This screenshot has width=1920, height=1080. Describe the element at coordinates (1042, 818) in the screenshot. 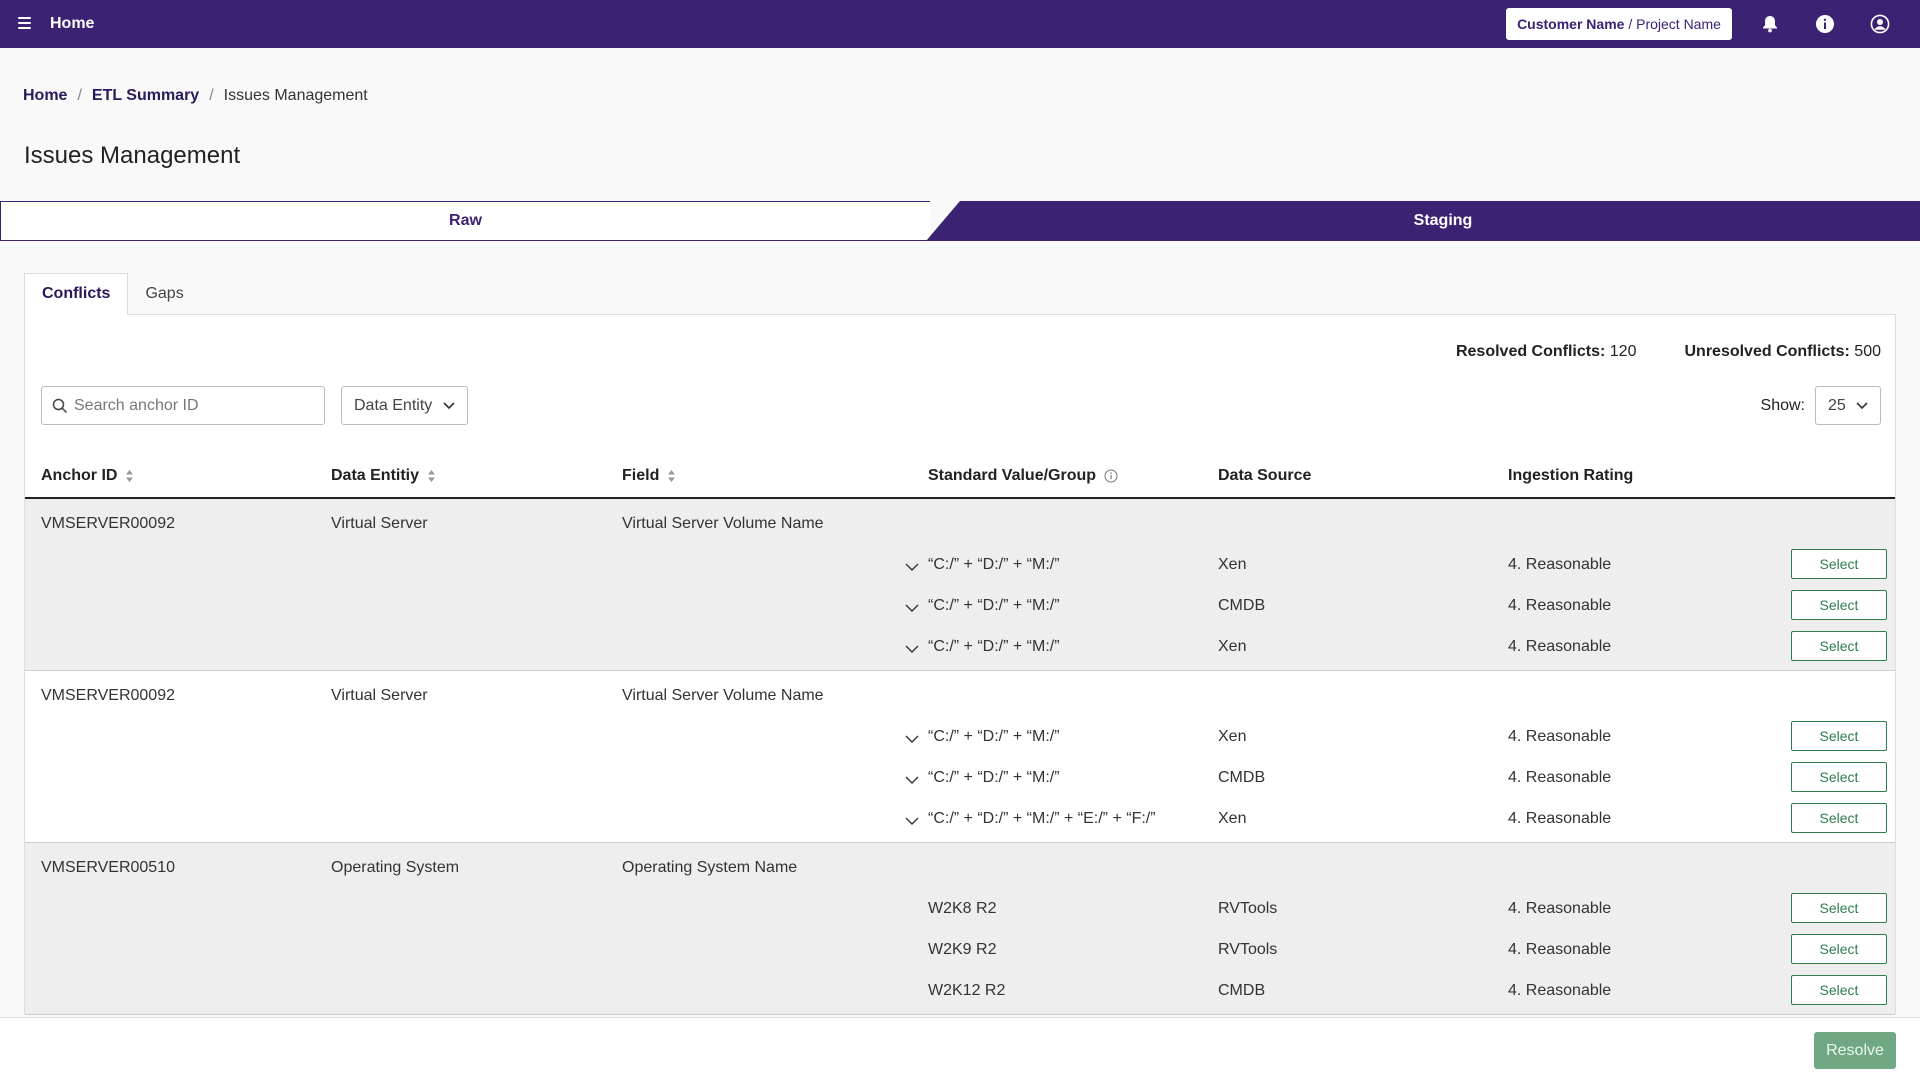

I see `standard-value-cell: “C:/” + “D:/” + “M:/” + “E:/” + “F:/”` at that location.